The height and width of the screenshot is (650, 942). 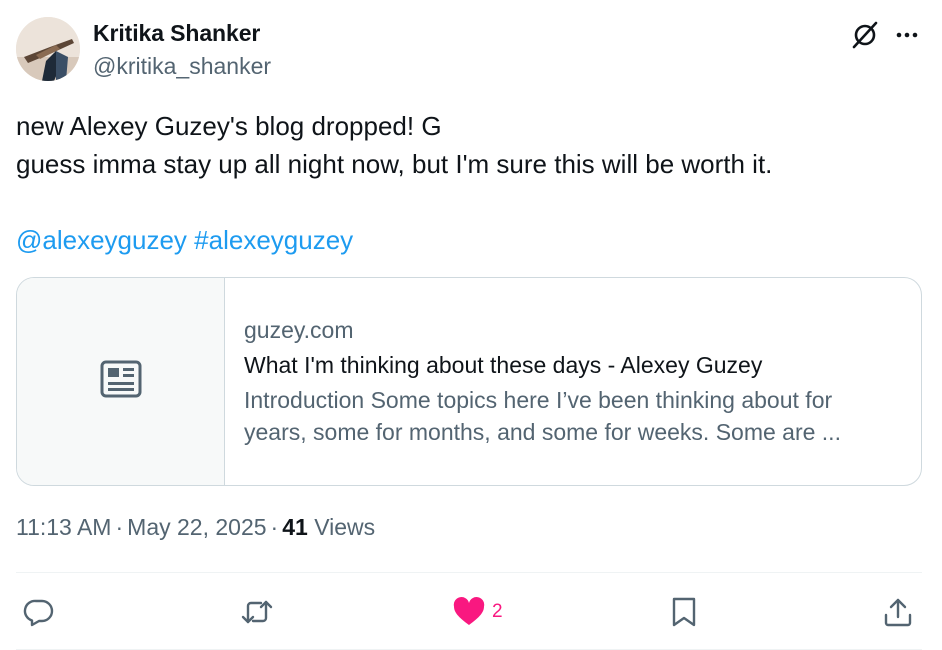 What do you see at coordinates (469, 612) in the screenshot?
I see `heart-icon` at bounding box center [469, 612].